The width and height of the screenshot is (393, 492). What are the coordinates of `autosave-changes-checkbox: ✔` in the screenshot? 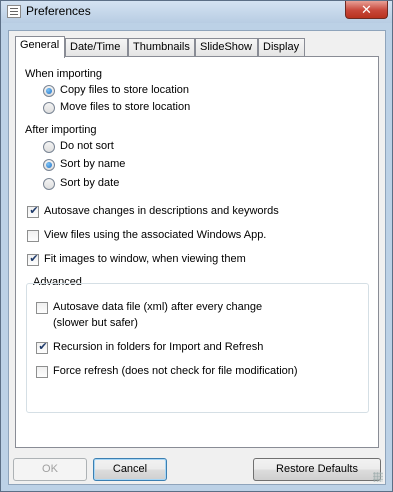 It's located at (33, 211).